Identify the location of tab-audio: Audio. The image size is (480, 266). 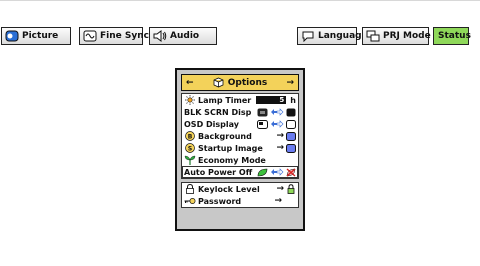
(183, 36).